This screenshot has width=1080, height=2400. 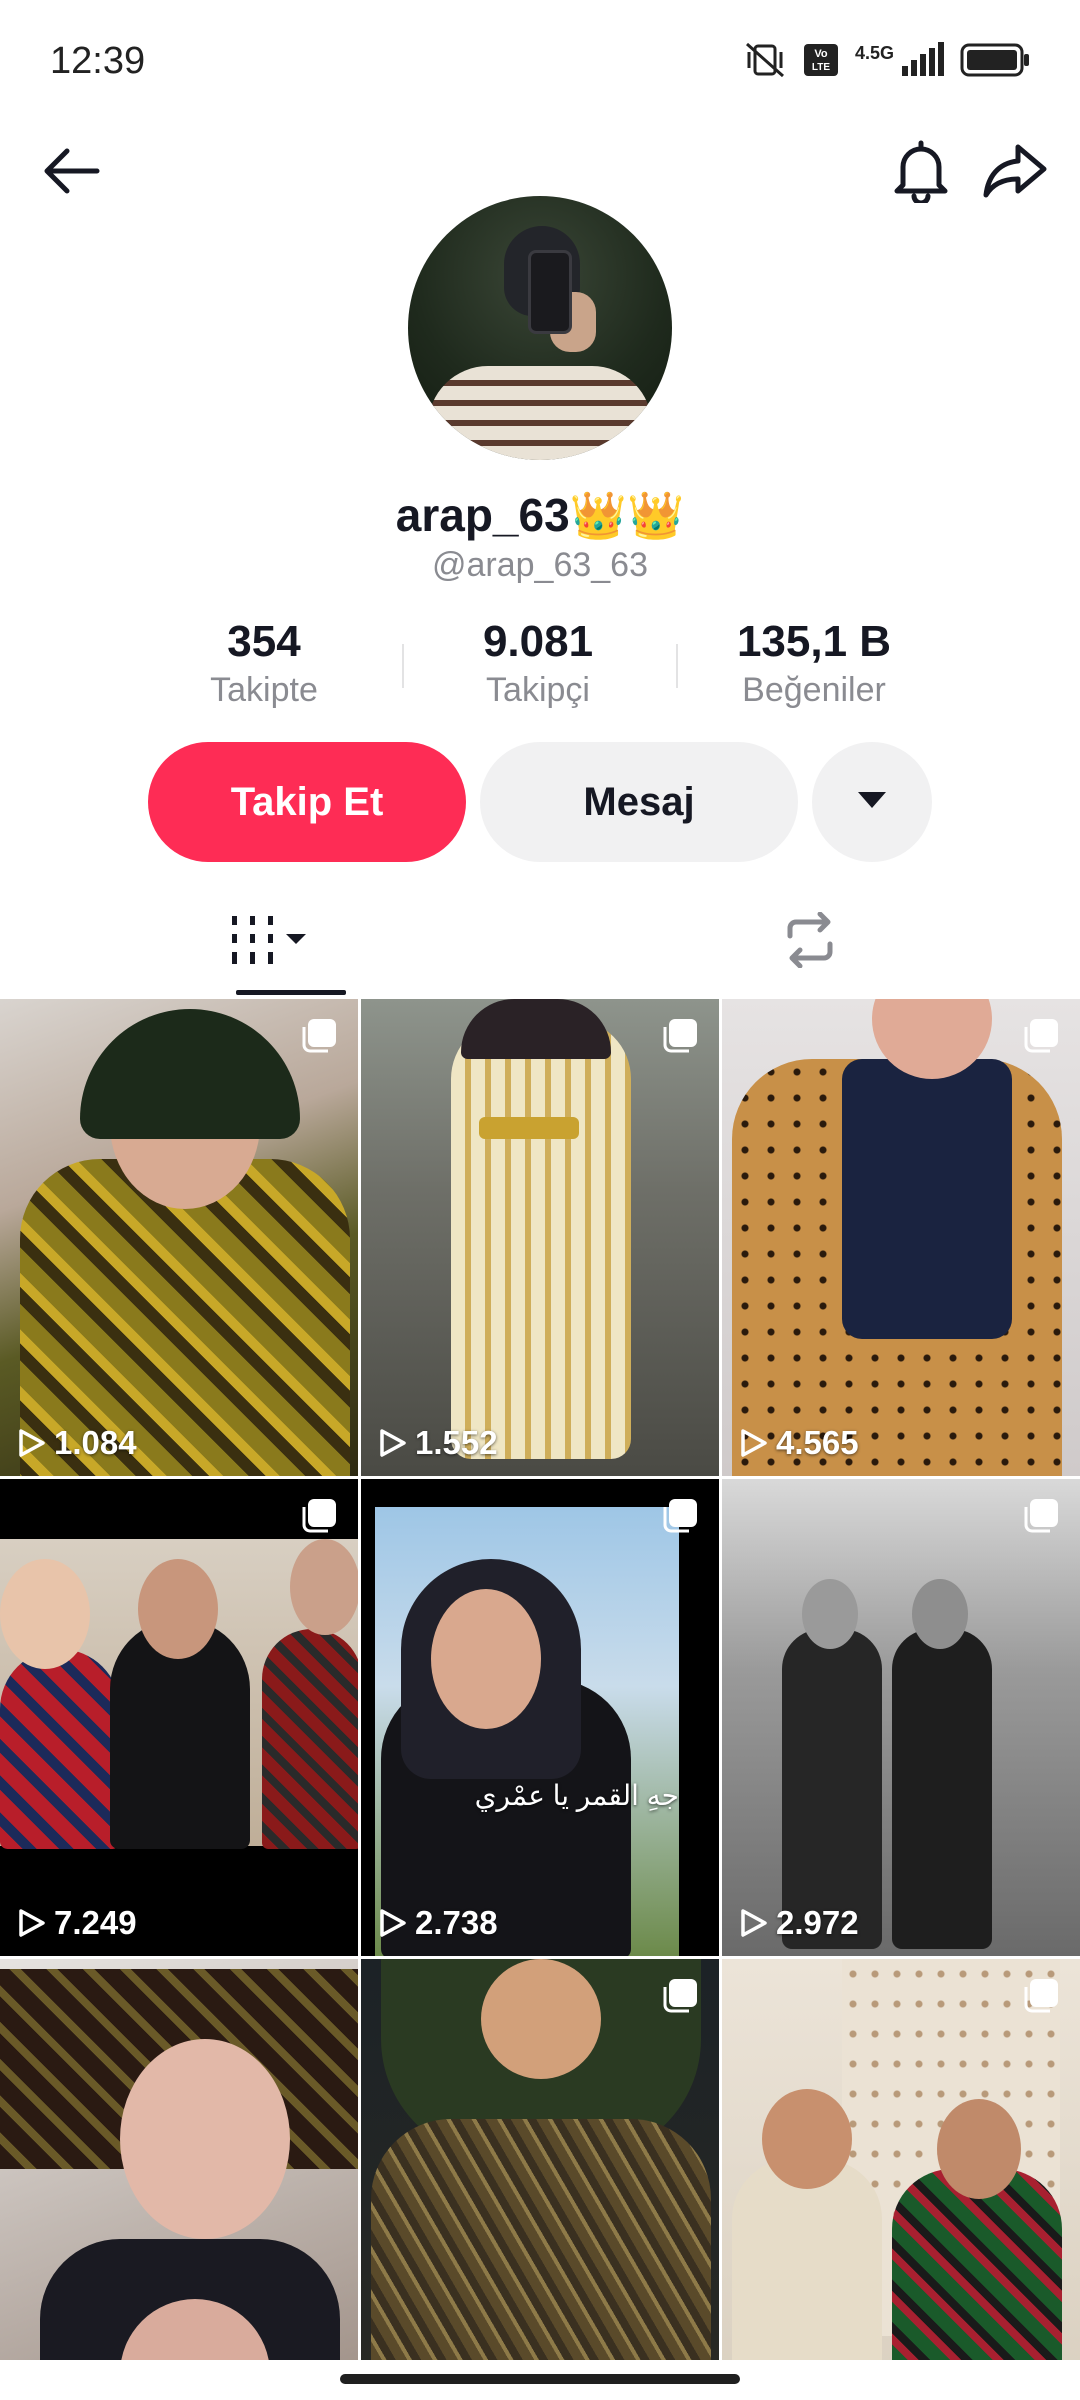 What do you see at coordinates (817, 1922) in the screenshot?
I see `video-views-count: 2.972` at bounding box center [817, 1922].